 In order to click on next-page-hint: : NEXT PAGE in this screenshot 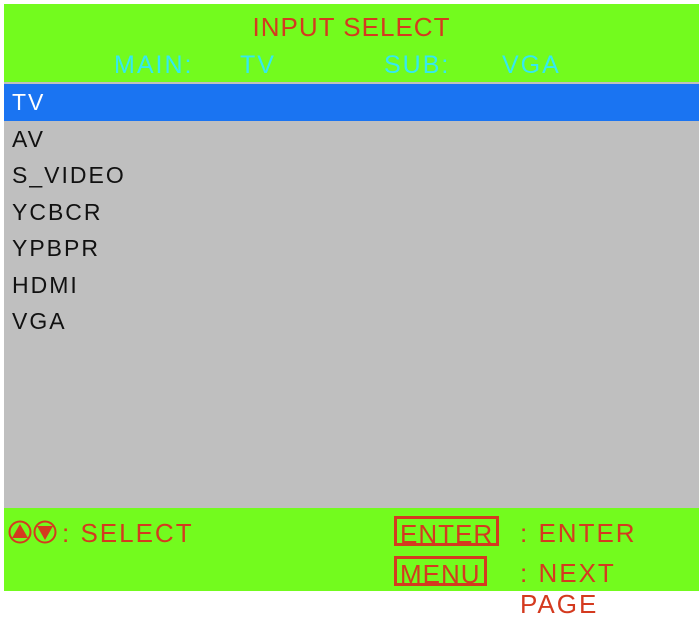, I will do `click(568, 588)`.